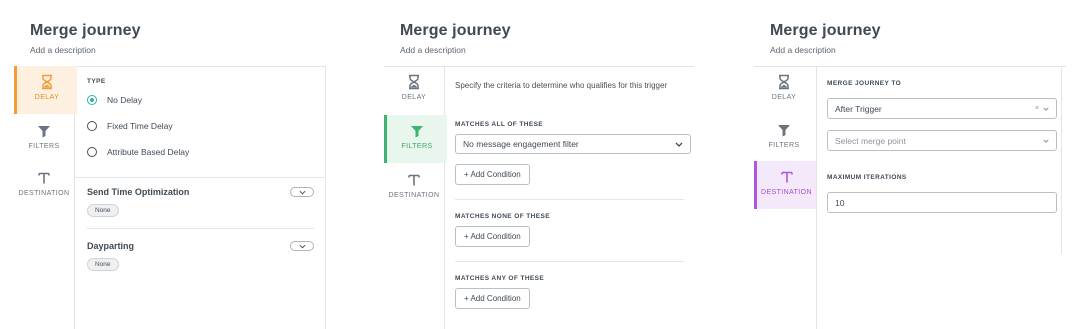  What do you see at coordinates (1037, 108) in the screenshot?
I see `close-icon: ×` at bounding box center [1037, 108].